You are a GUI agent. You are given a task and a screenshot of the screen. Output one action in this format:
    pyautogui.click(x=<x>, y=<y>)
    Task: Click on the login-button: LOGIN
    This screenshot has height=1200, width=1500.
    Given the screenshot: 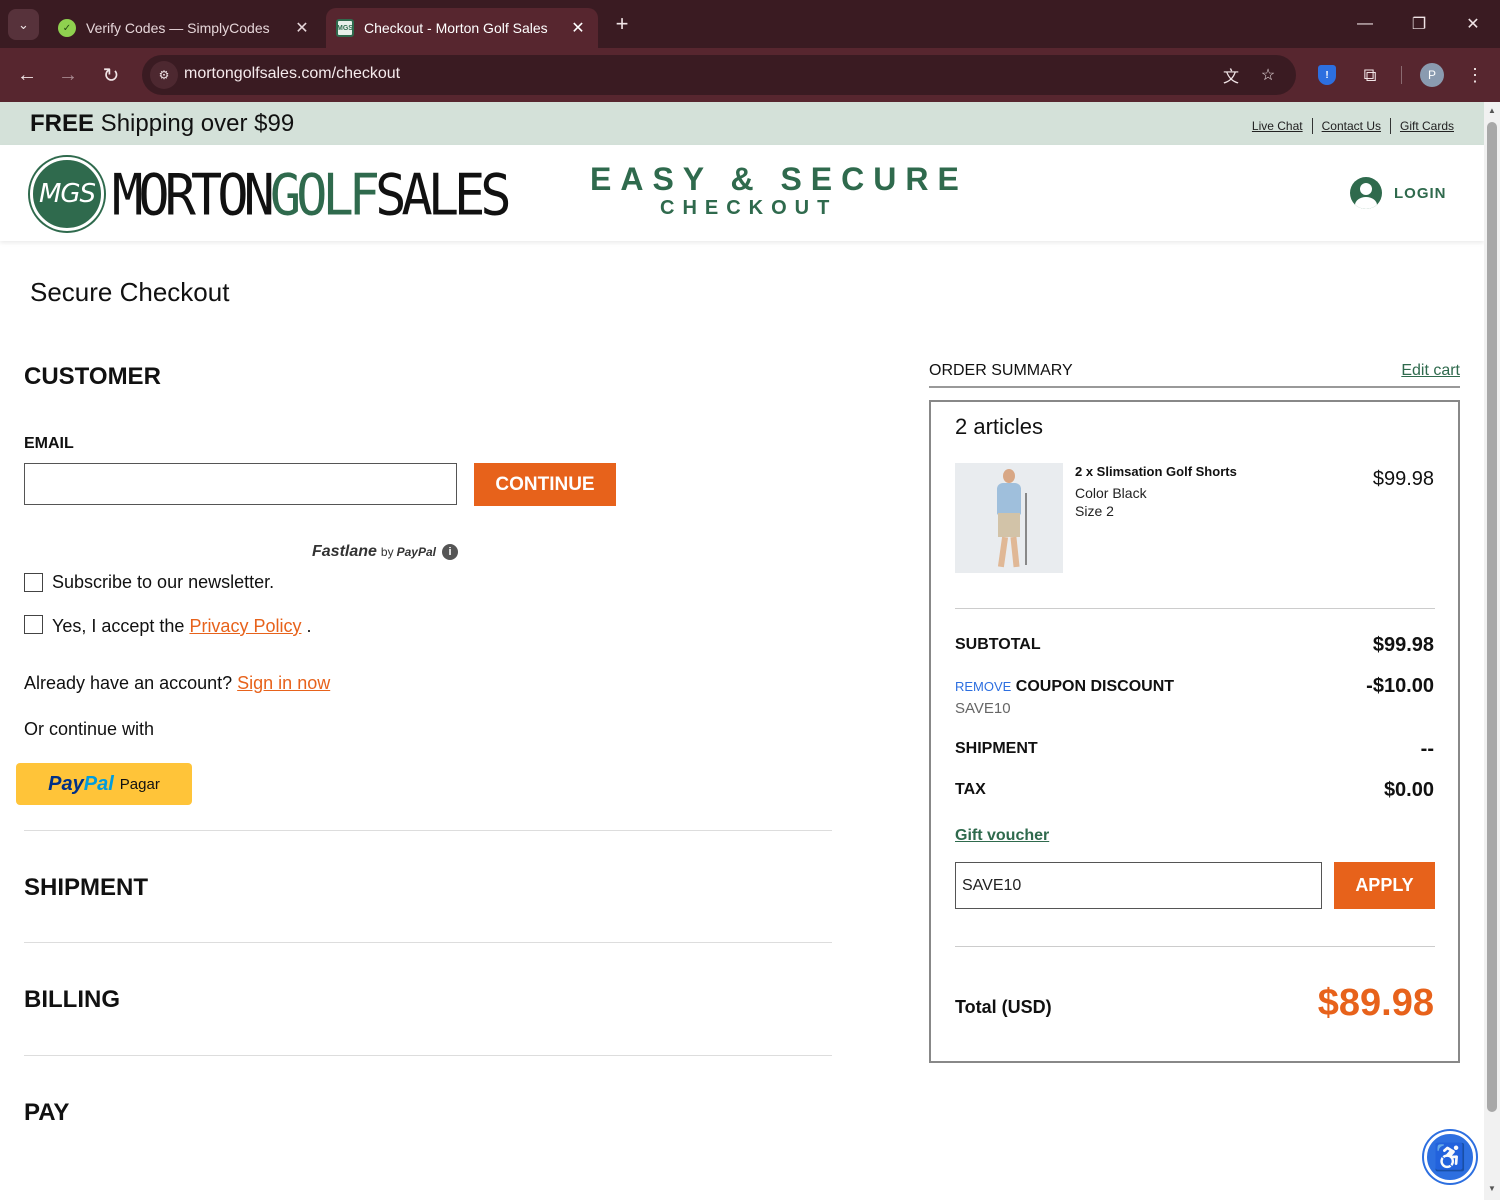 What is the action you would take?
    pyautogui.click(x=1398, y=193)
    